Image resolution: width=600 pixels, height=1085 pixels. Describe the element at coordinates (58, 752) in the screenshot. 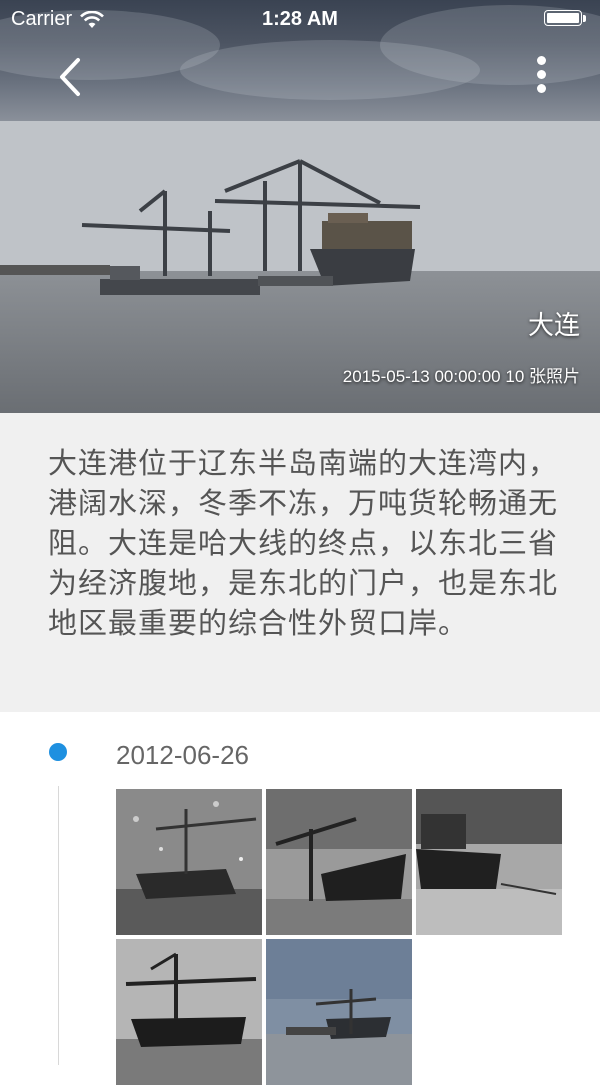

I see `timeline-dot` at that location.